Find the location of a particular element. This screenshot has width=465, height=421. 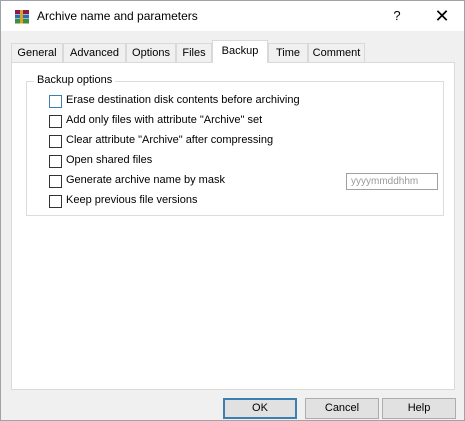

help-title-button: ? is located at coordinates (397, 16).